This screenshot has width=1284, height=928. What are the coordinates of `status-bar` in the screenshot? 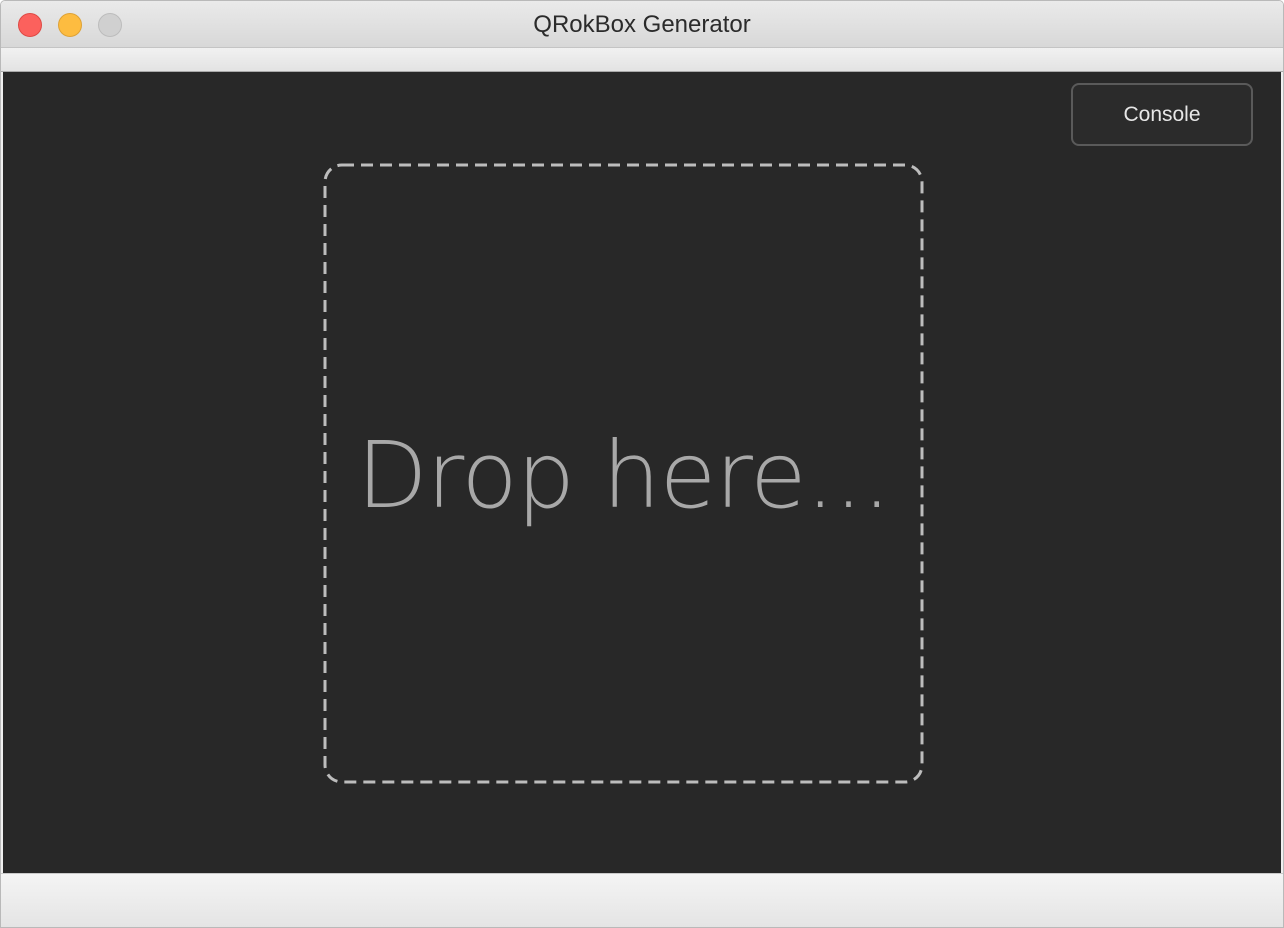 It's located at (642, 900).